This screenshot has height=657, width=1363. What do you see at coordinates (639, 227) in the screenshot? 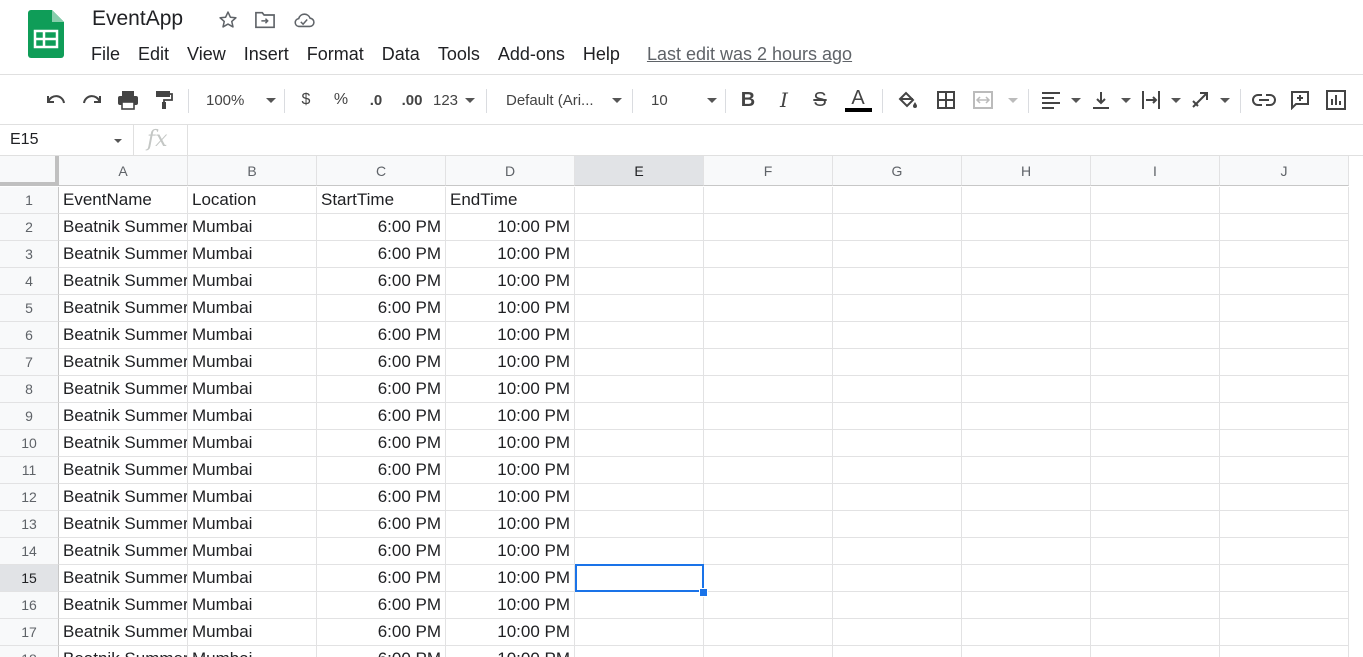
I see `cell-e2` at bounding box center [639, 227].